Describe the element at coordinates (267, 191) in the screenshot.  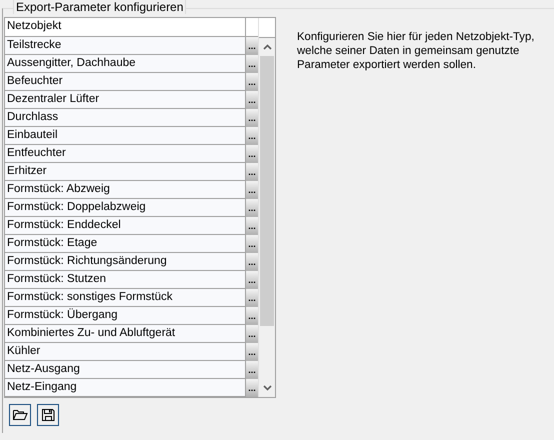
I see `scrollbar-thumb` at that location.